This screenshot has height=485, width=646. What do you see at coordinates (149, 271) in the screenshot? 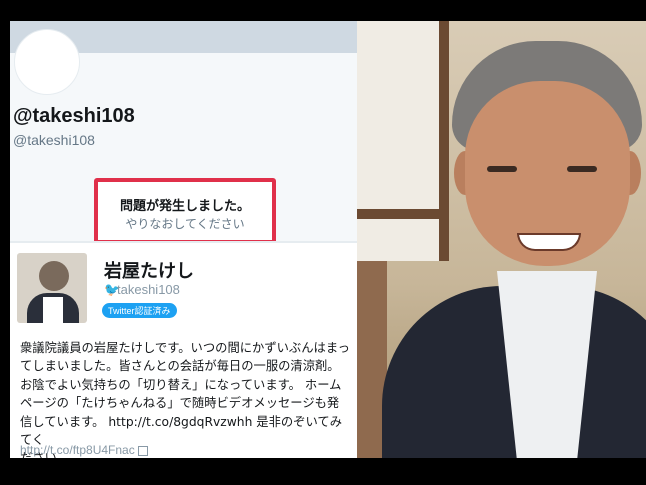
I see `profile-name: 岩屋たけし` at bounding box center [149, 271].